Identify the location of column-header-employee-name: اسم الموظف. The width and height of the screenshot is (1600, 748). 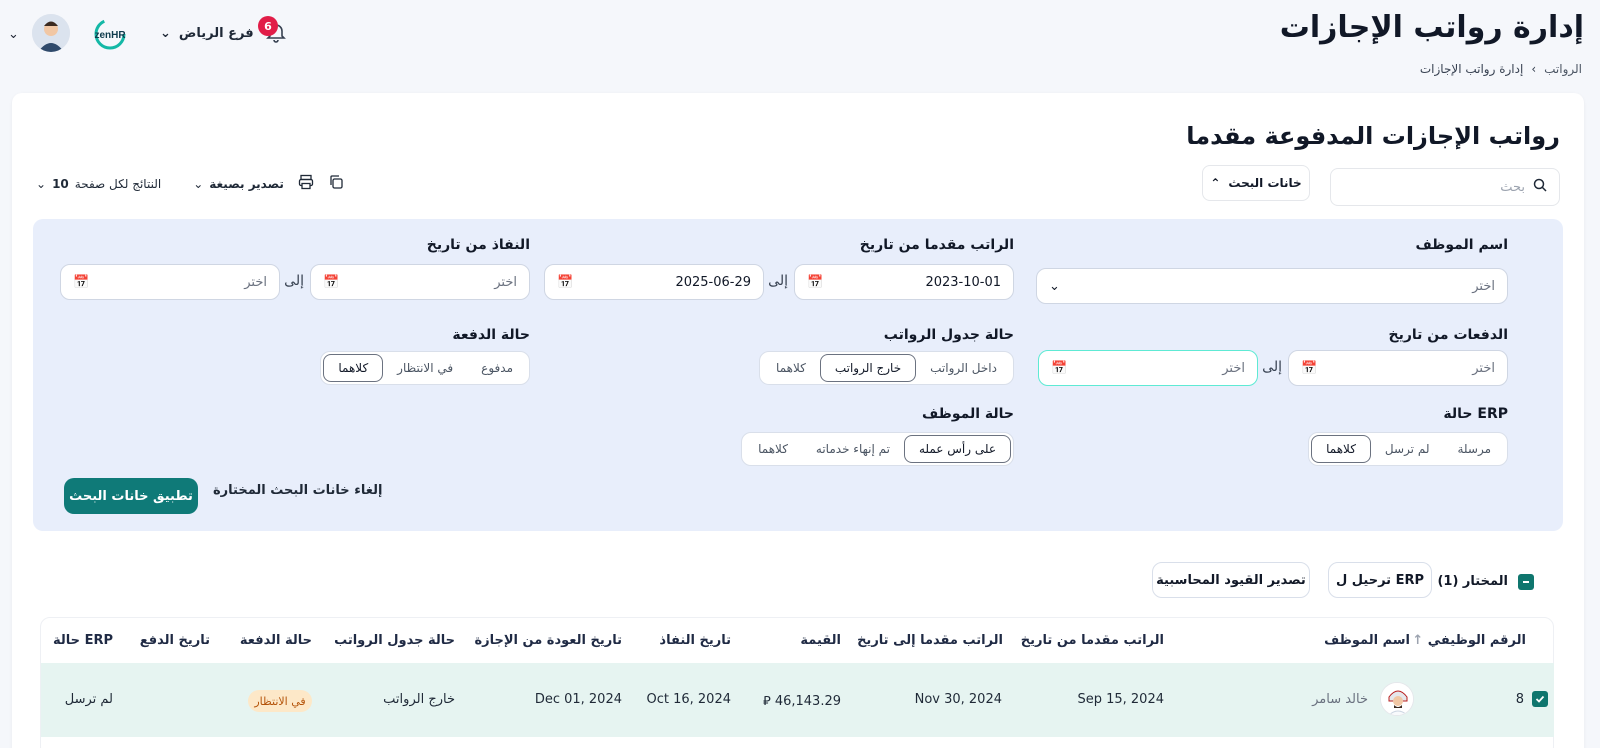
(1367, 640).